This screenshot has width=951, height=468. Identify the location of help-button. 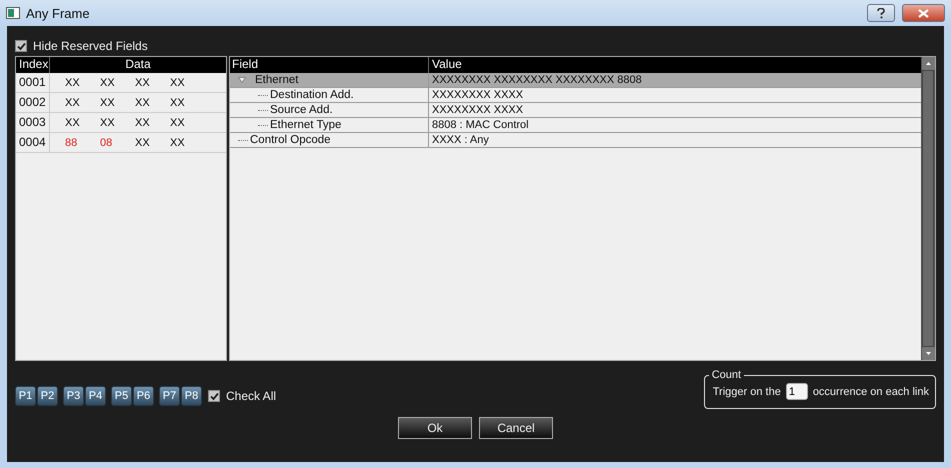
(881, 13).